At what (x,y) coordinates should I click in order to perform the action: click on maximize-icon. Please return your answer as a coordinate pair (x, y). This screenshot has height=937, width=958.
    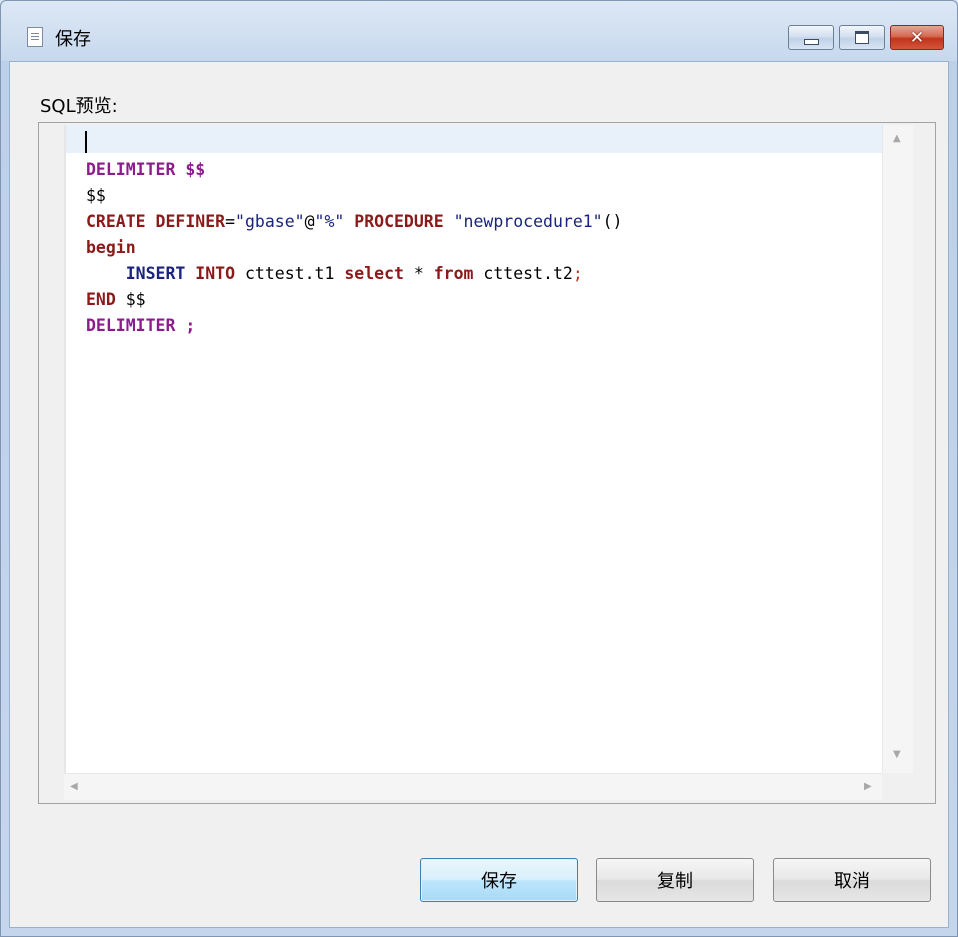
    Looking at the image, I should click on (862, 37).